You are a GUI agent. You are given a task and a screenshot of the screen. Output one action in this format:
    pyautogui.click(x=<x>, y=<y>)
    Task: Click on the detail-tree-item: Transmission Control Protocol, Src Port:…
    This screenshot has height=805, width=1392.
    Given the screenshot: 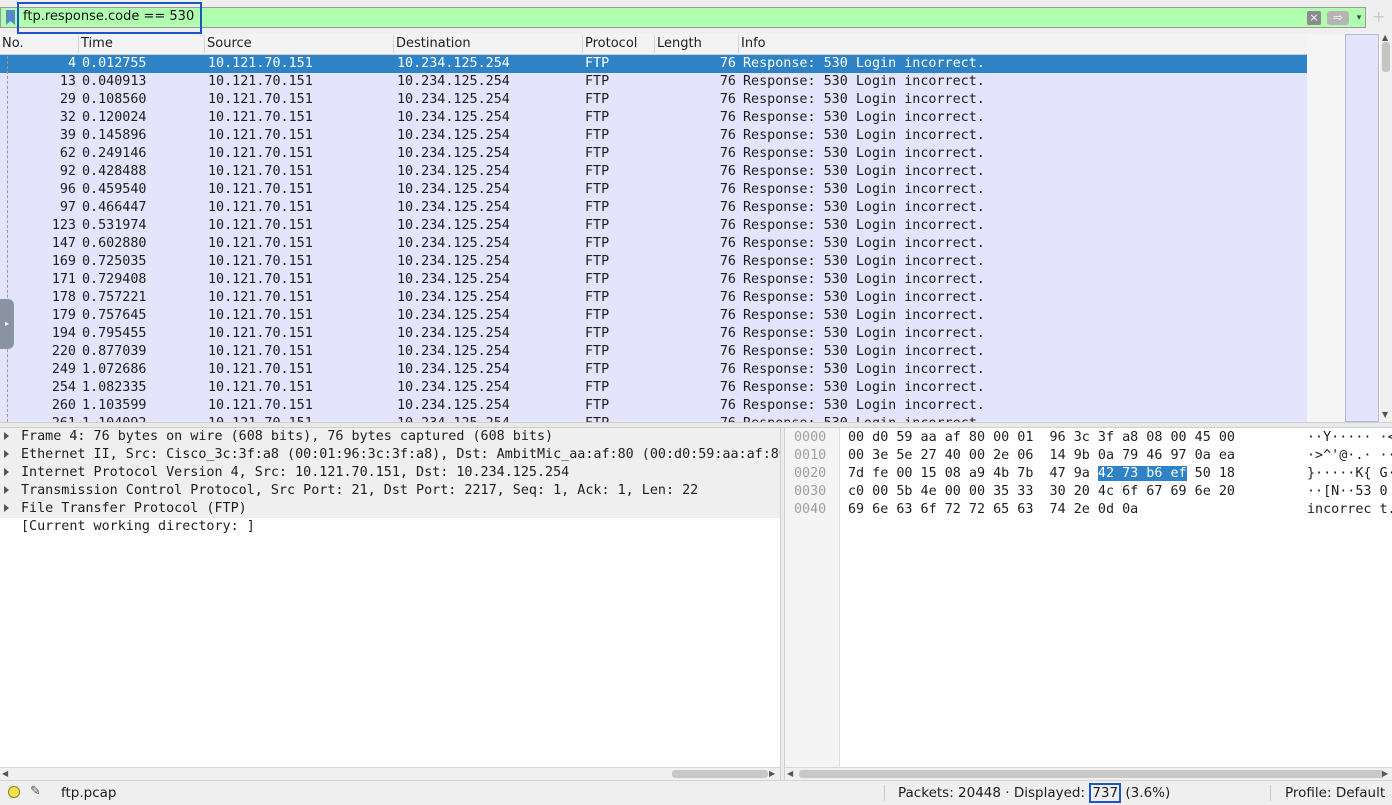 What is the action you would take?
    pyautogui.click(x=390, y=491)
    